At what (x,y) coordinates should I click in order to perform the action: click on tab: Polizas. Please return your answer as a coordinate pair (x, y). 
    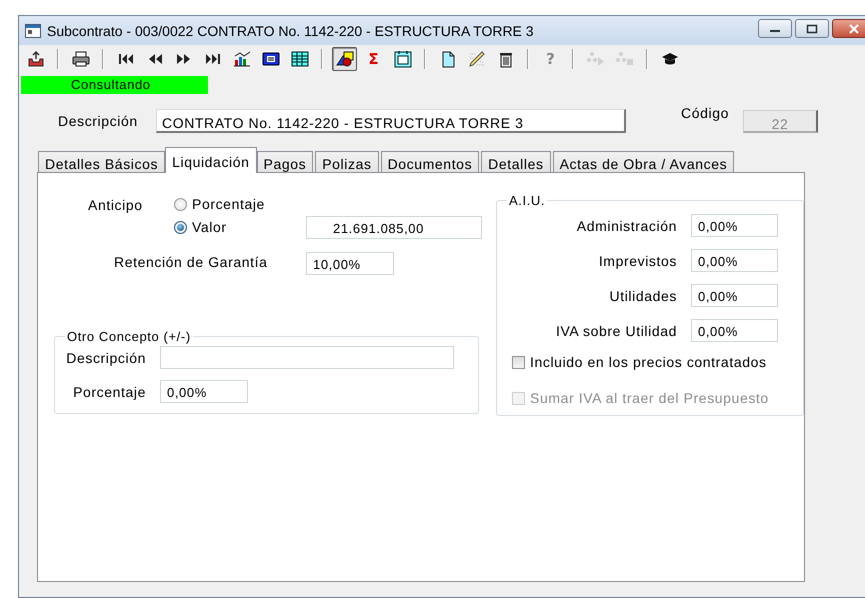
    Looking at the image, I should click on (347, 161).